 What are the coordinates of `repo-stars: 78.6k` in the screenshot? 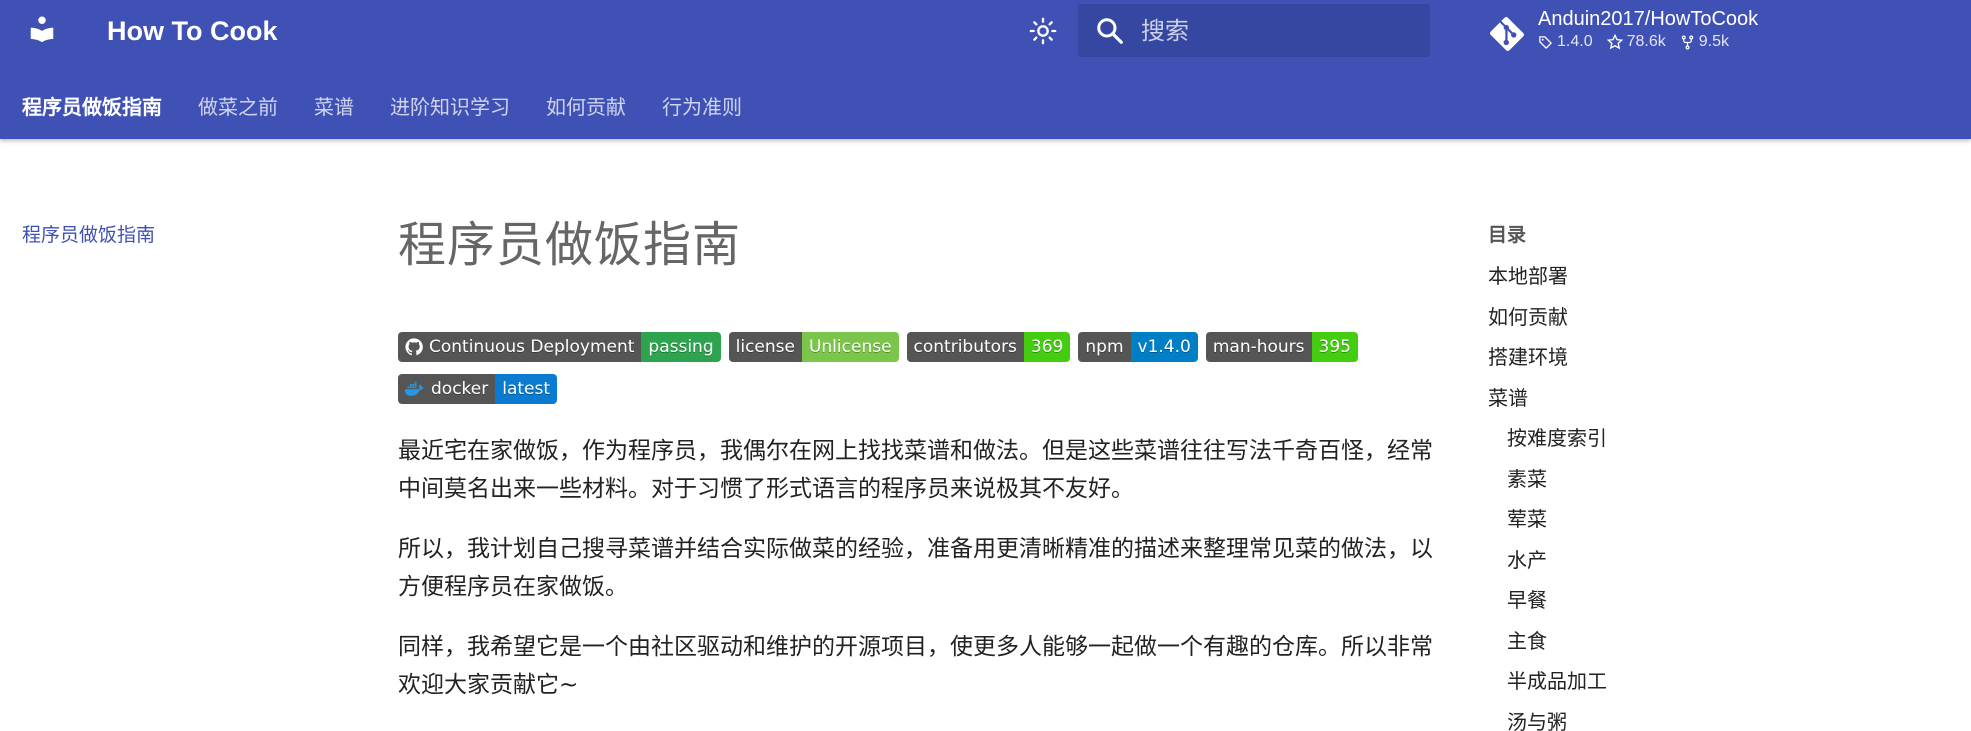 It's located at (1636, 42).